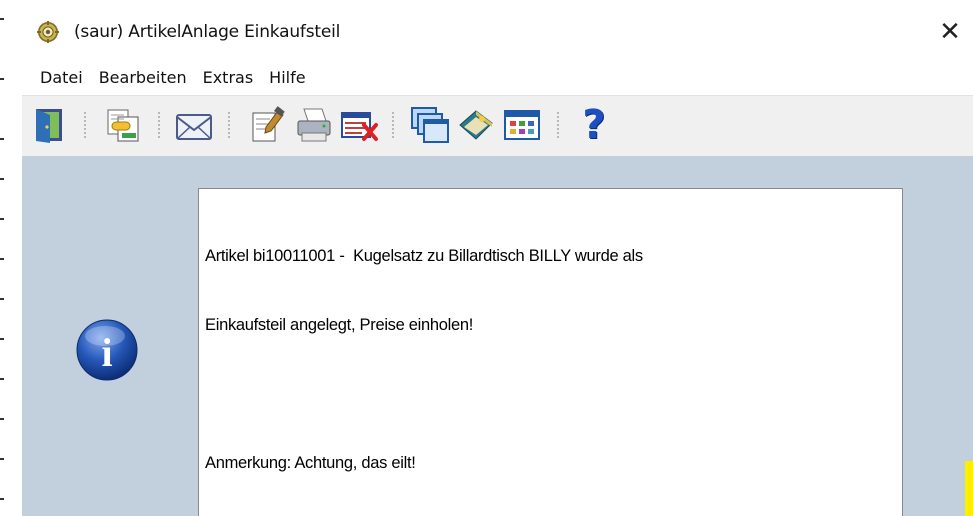 This screenshot has width=973, height=516. I want to click on exit-door-icon, so click(50, 125).